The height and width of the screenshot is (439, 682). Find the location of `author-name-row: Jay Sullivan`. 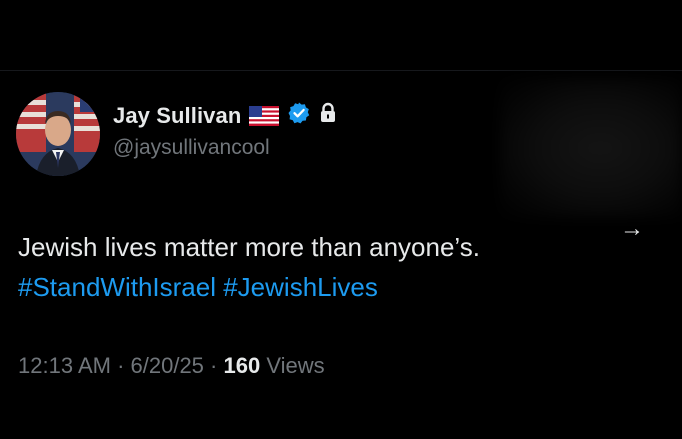

author-name-row: Jay Sullivan is located at coordinates (225, 115).